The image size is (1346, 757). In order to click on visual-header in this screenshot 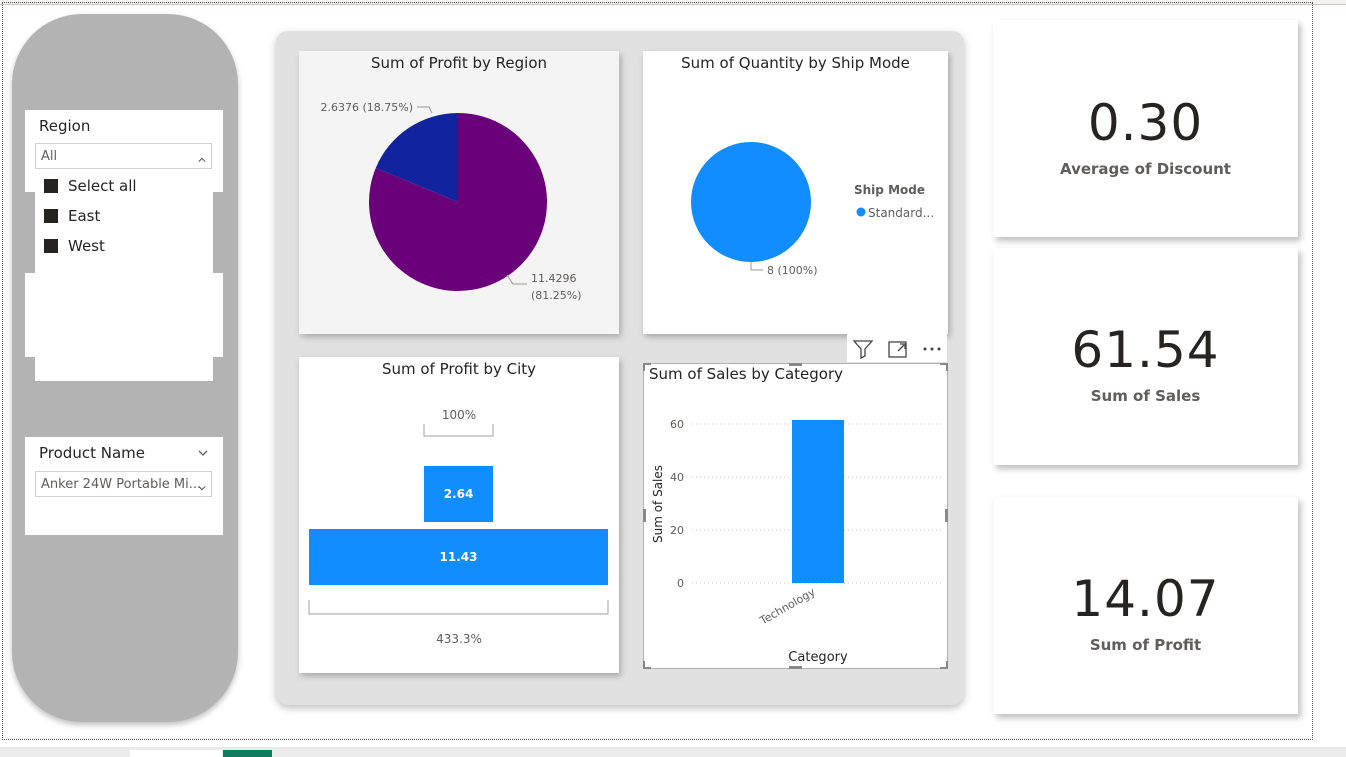, I will do `click(897, 348)`.